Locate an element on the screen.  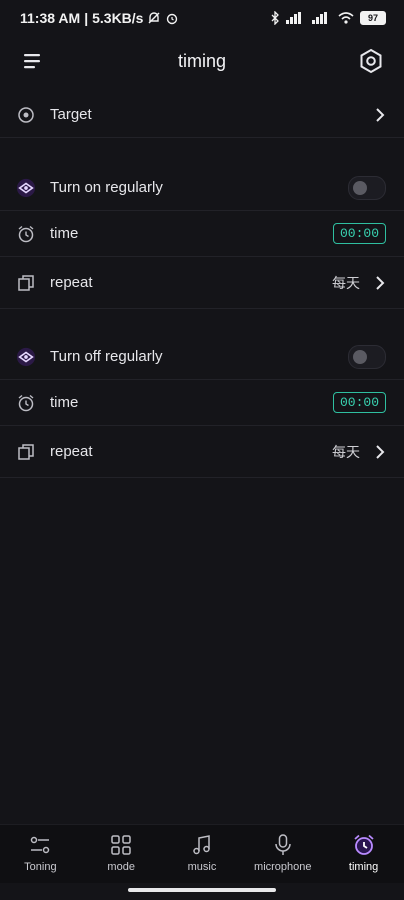
status-left: 11:38 AM | 5.3KB/s is located at coordinates (99, 18).